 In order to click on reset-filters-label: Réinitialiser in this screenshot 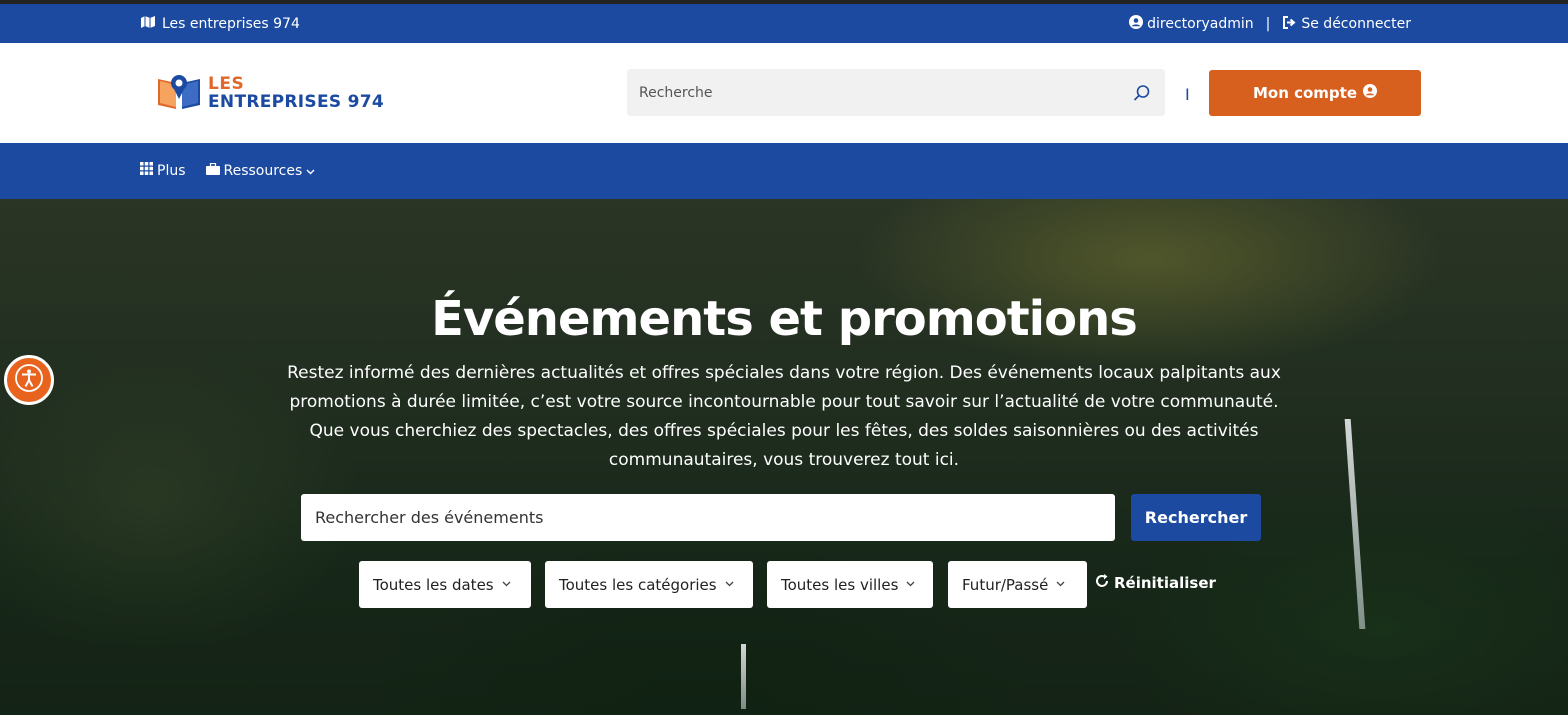, I will do `click(1165, 583)`.